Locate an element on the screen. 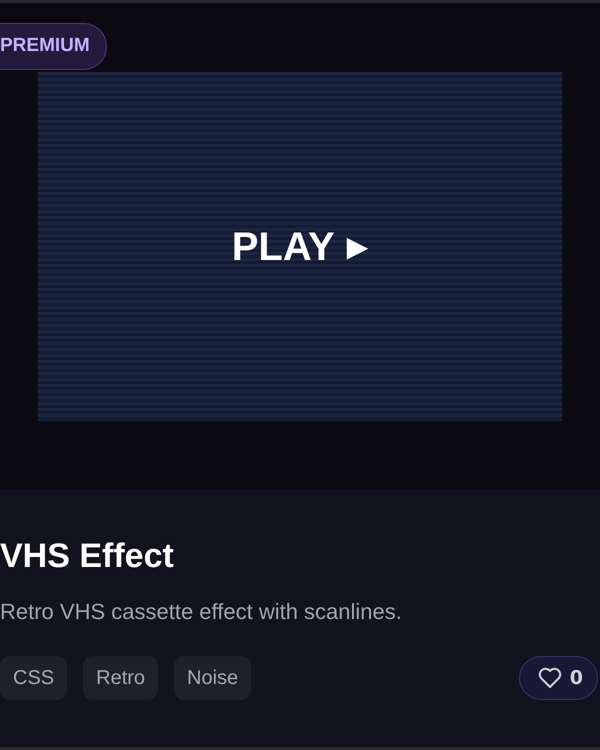 The height and width of the screenshot is (750, 600). play-label: PLAY is located at coordinates (283, 246).